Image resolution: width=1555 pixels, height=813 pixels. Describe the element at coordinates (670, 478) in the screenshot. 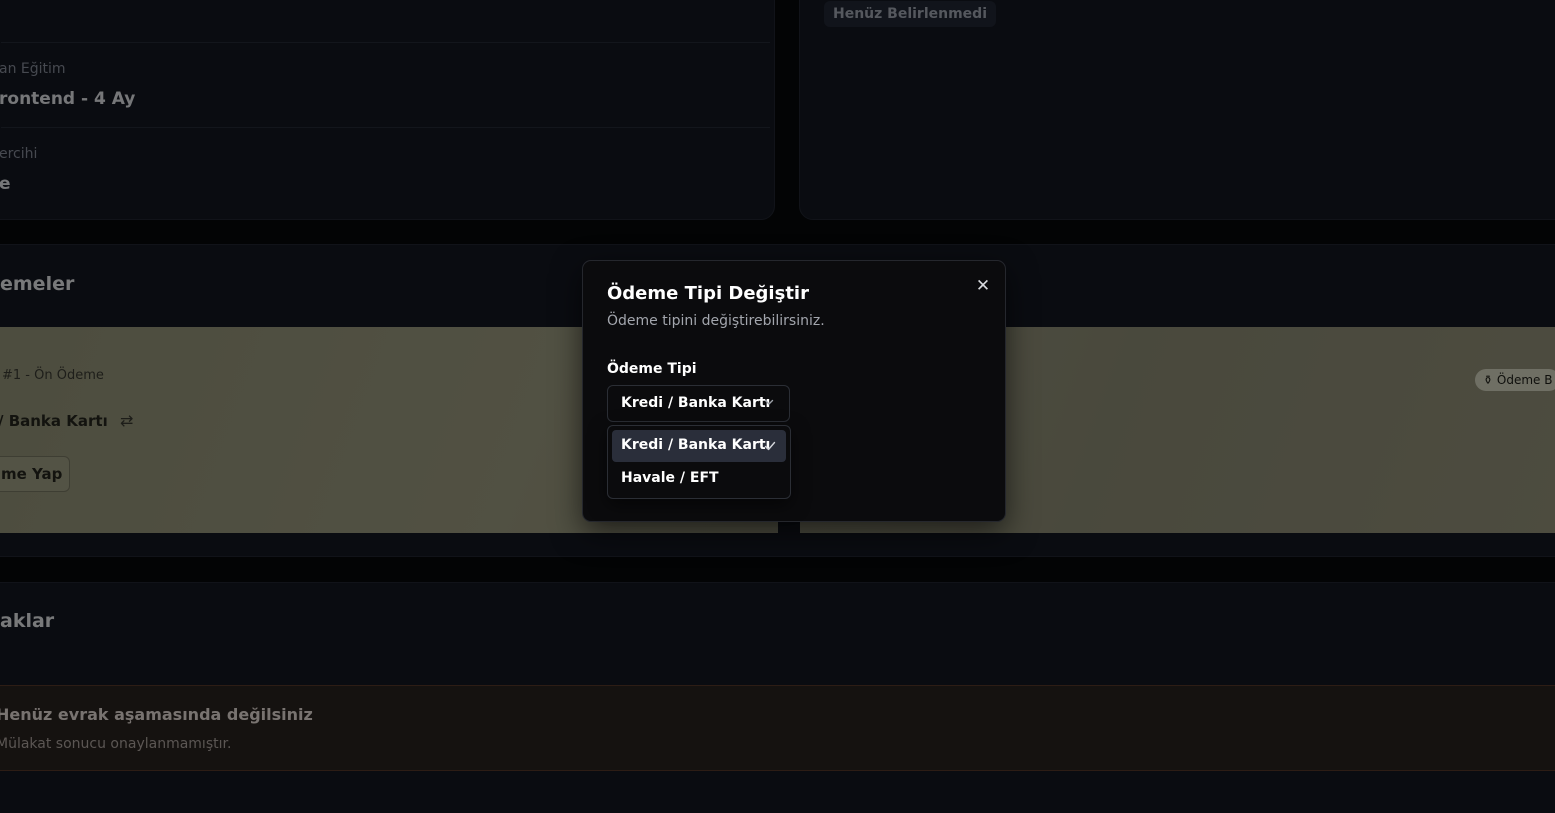

I see `option-label: Havale / EFT` at that location.